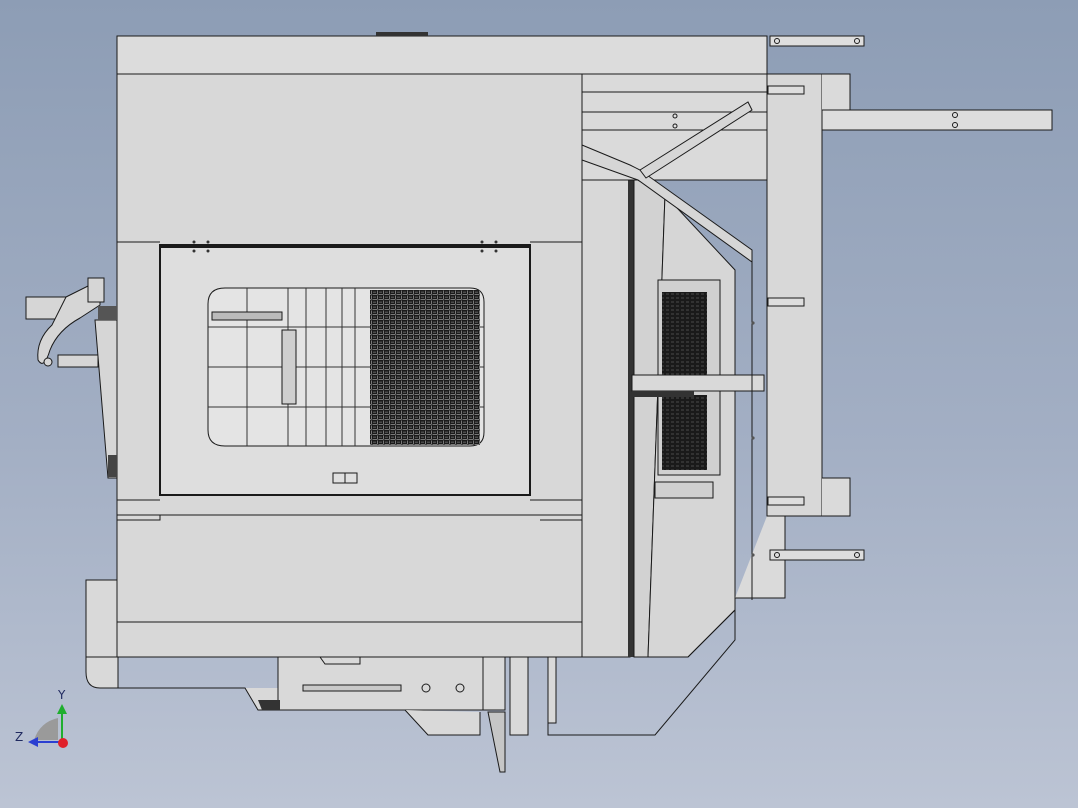 This screenshot has height=808, width=1078. I want to click on extension-arm, so click(937, 120).